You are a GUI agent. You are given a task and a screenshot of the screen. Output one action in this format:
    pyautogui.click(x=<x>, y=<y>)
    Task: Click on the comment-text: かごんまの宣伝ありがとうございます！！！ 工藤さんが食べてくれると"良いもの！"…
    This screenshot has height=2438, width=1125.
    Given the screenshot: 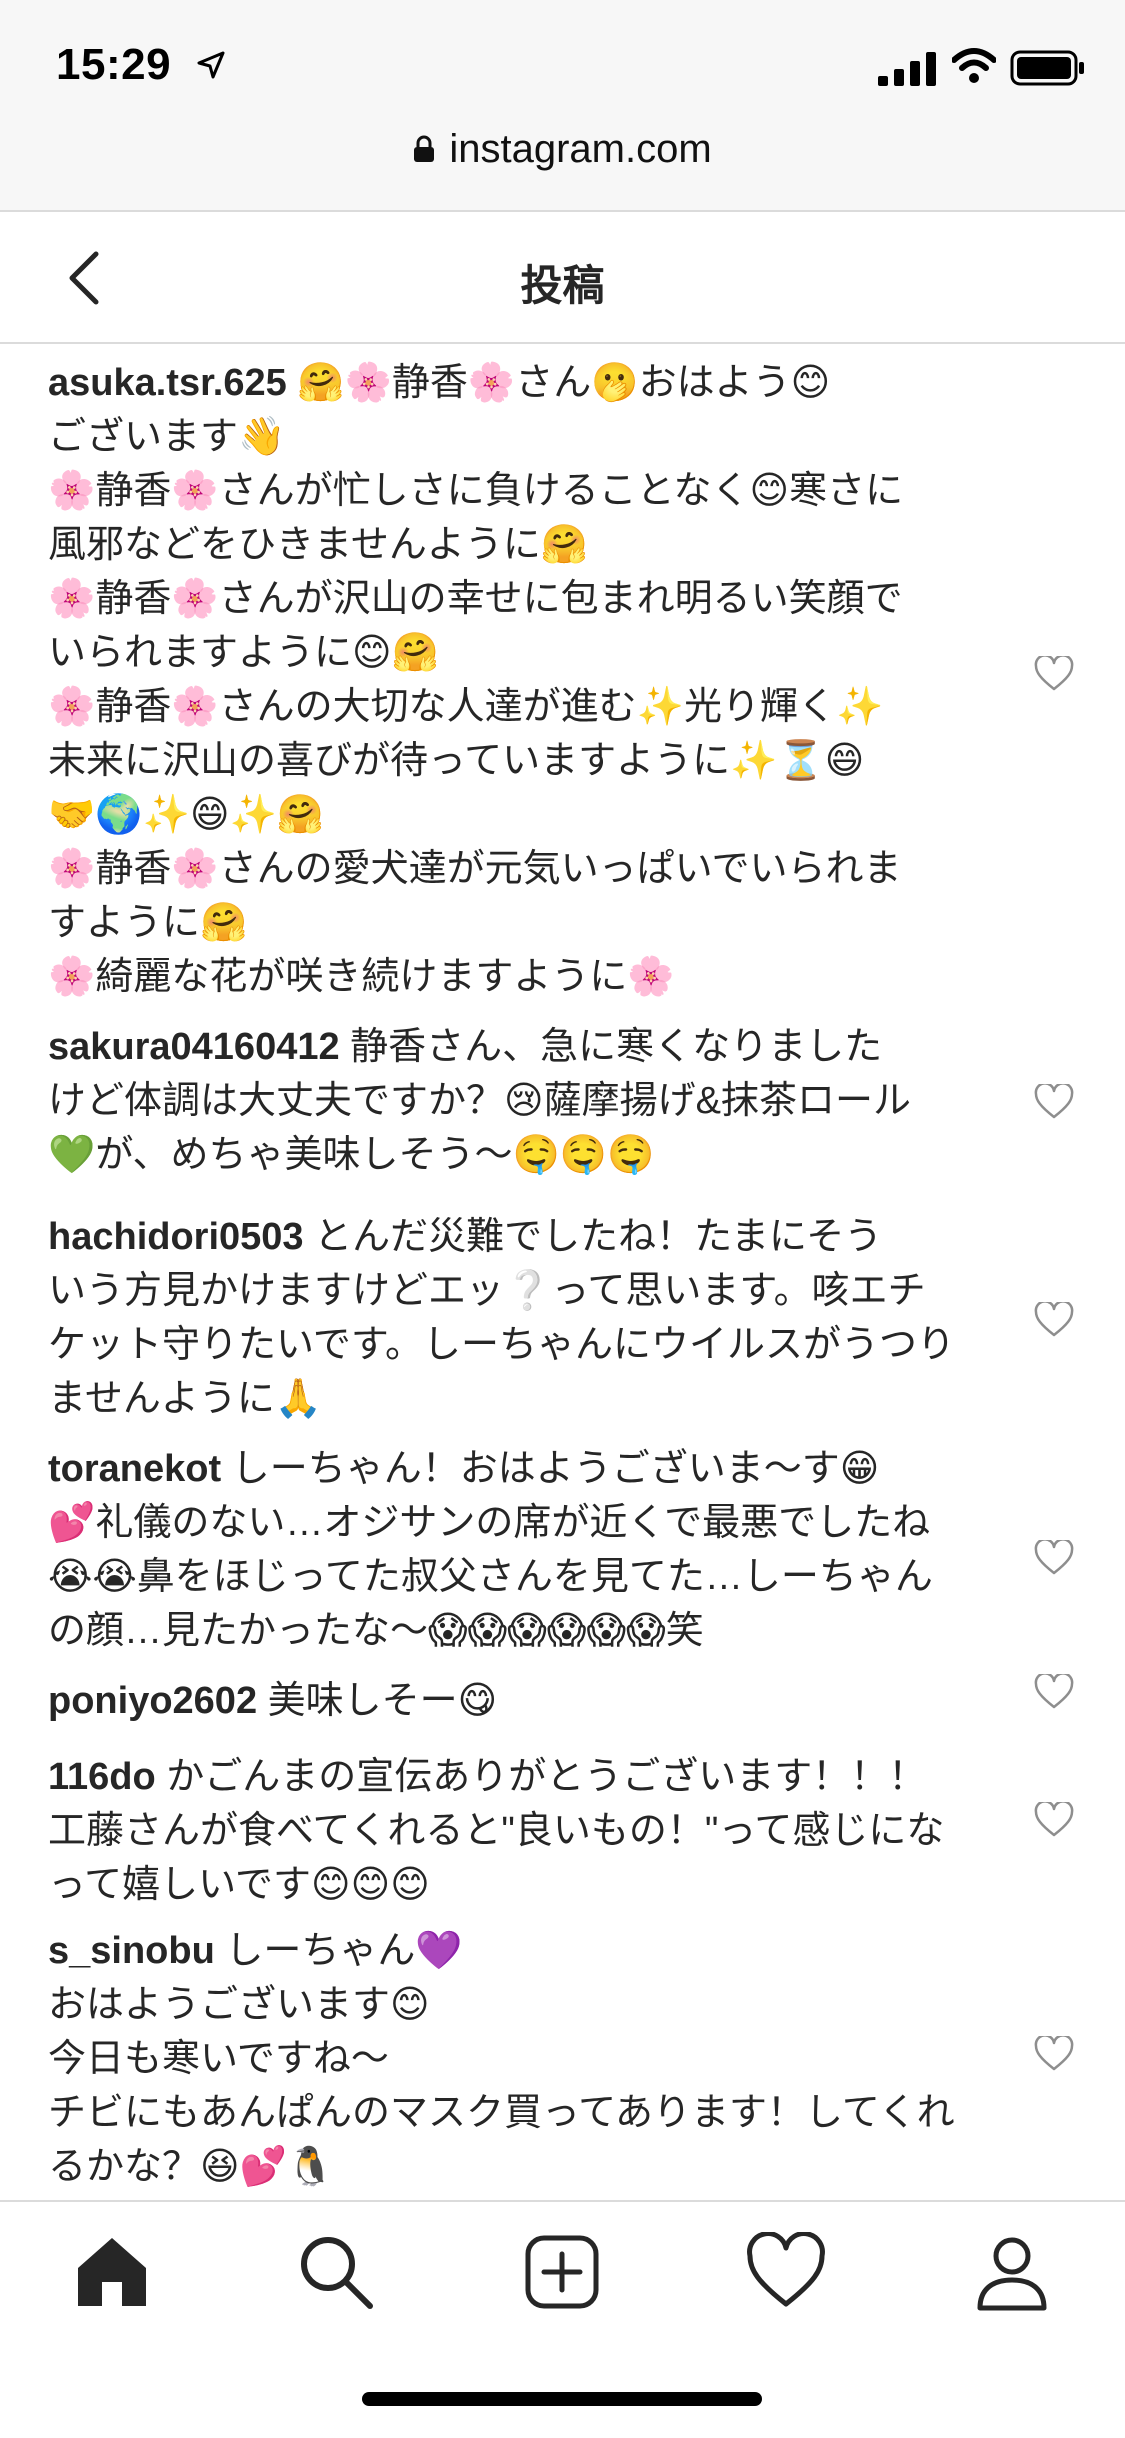 What is the action you would take?
    pyautogui.click(x=496, y=1831)
    